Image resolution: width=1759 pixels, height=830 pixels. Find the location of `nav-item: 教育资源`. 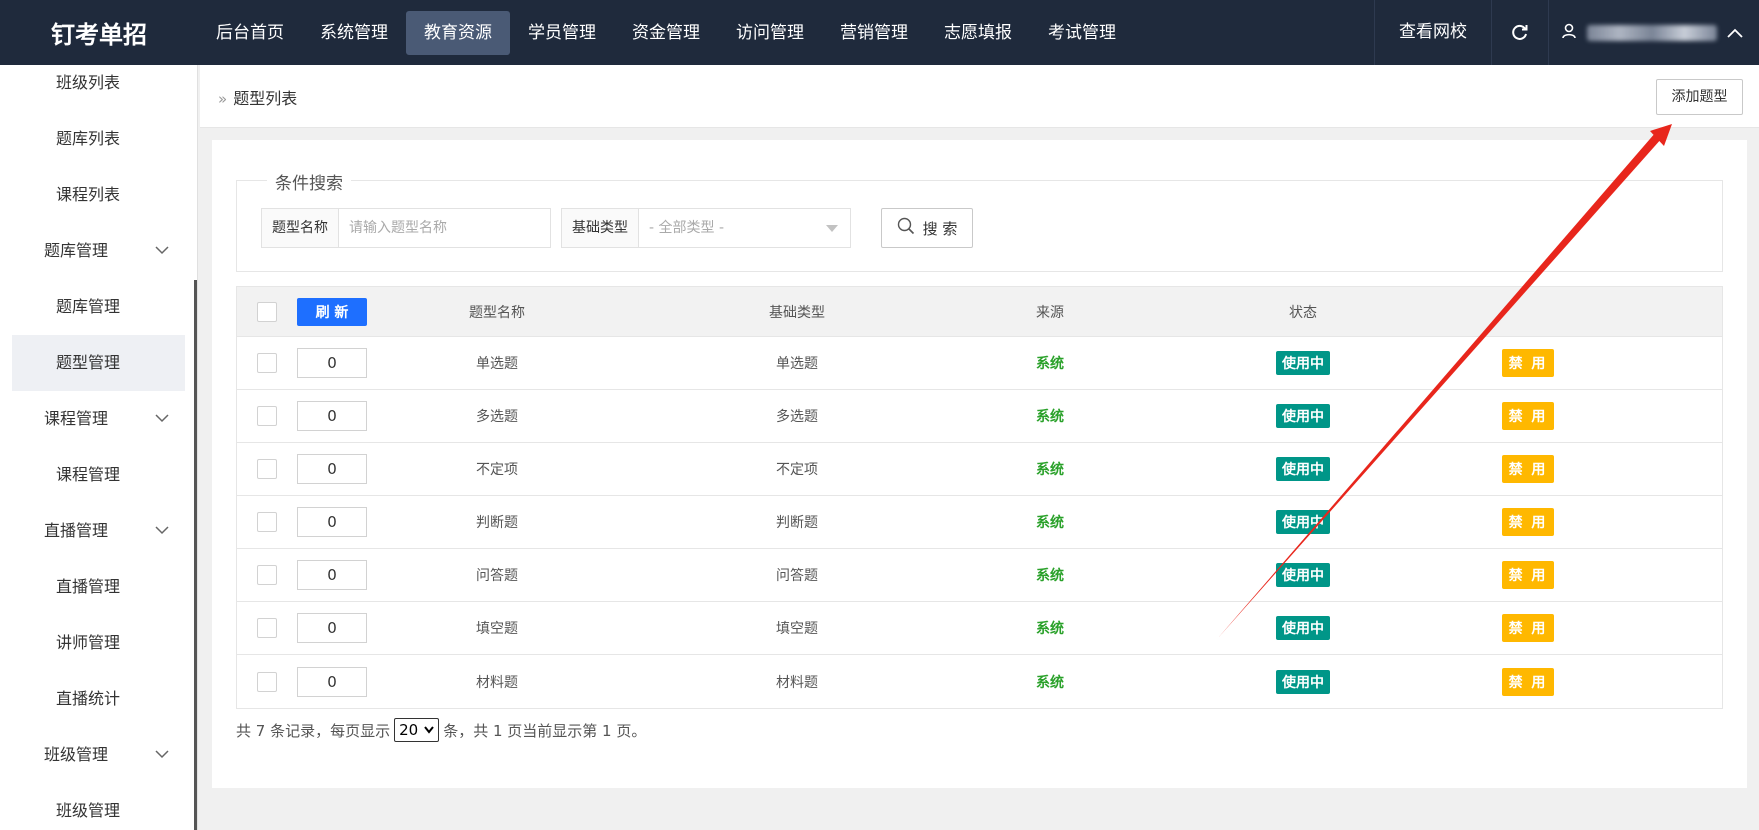

nav-item: 教育资源 is located at coordinates (458, 32).